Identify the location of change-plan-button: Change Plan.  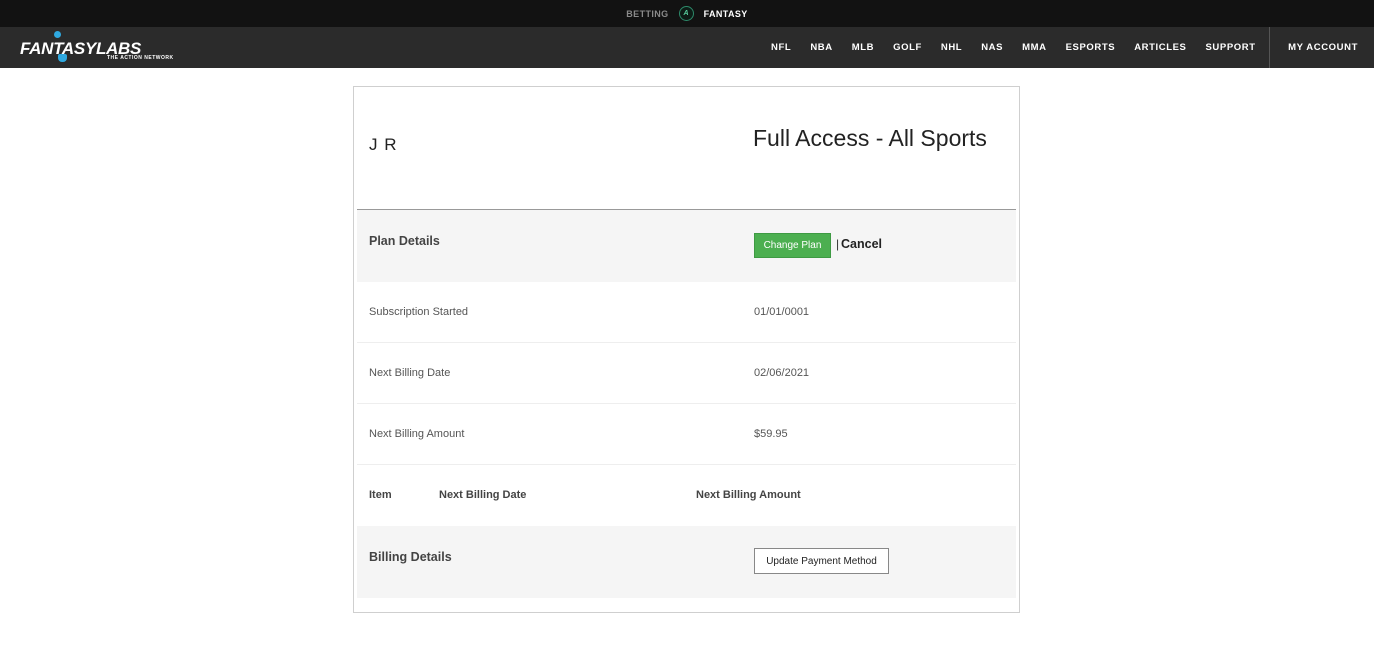
(792, 245).